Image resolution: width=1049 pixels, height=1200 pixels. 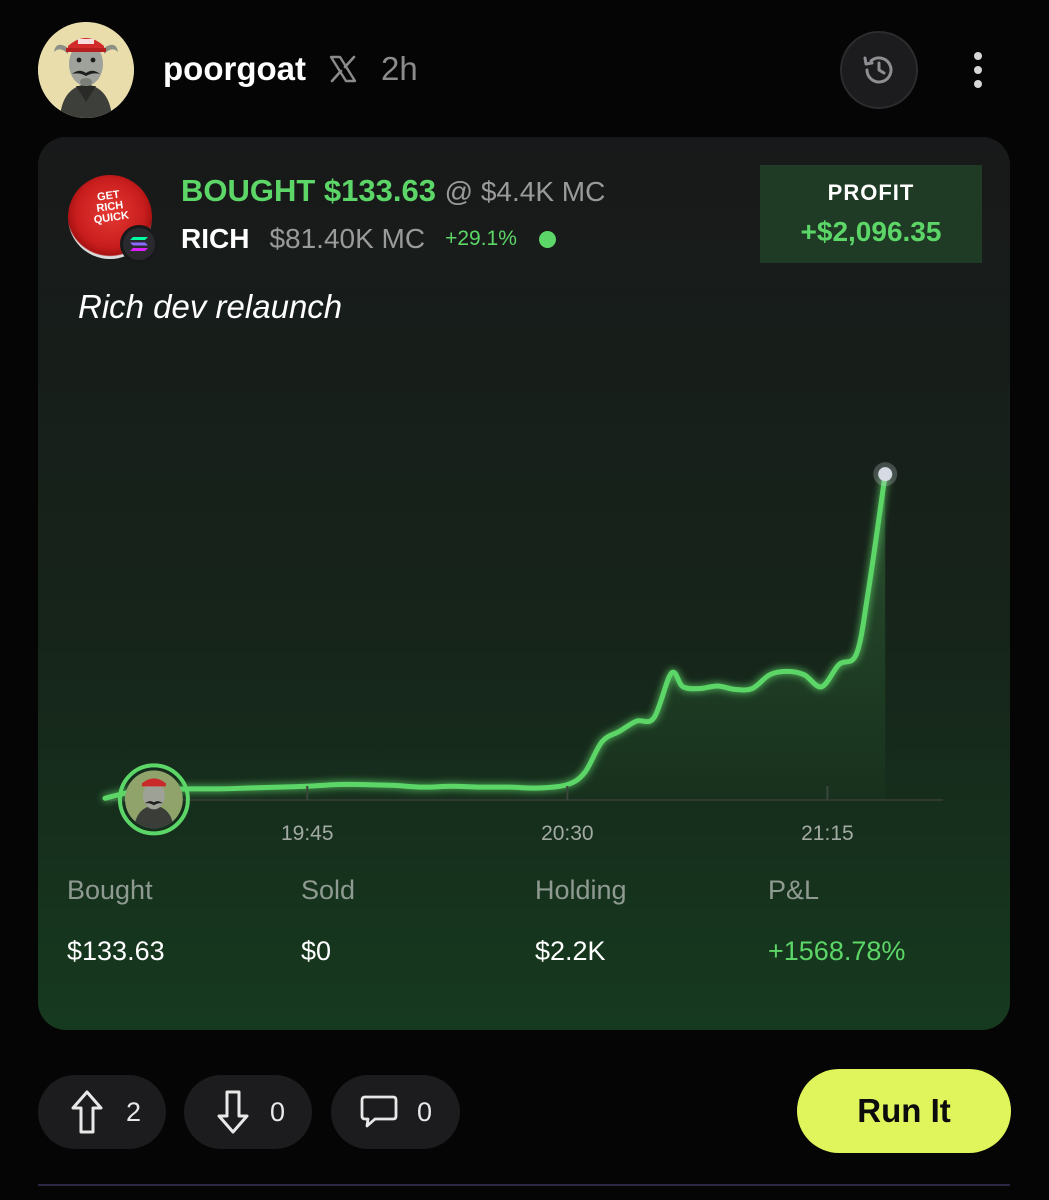 I want to click on live-status-dot, so click(x=547, y=239).